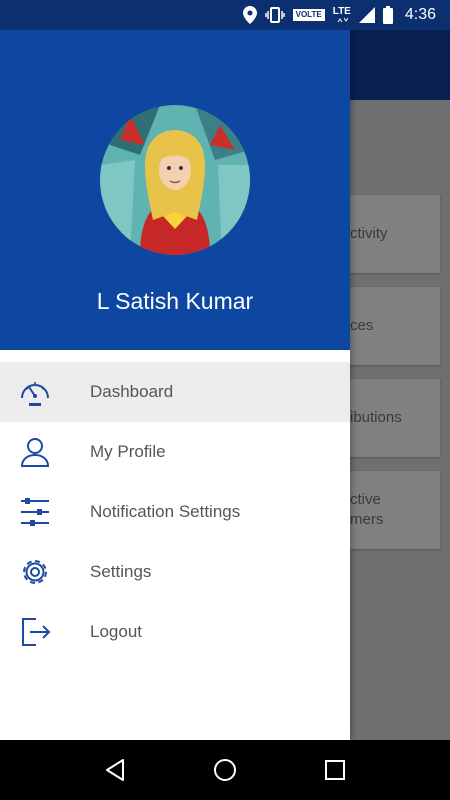 This screenshot has height=800, width=450. Describe the element at coordinates (175, 632) in the screenshot. I see `menu-item-logout: Logout` at that location.